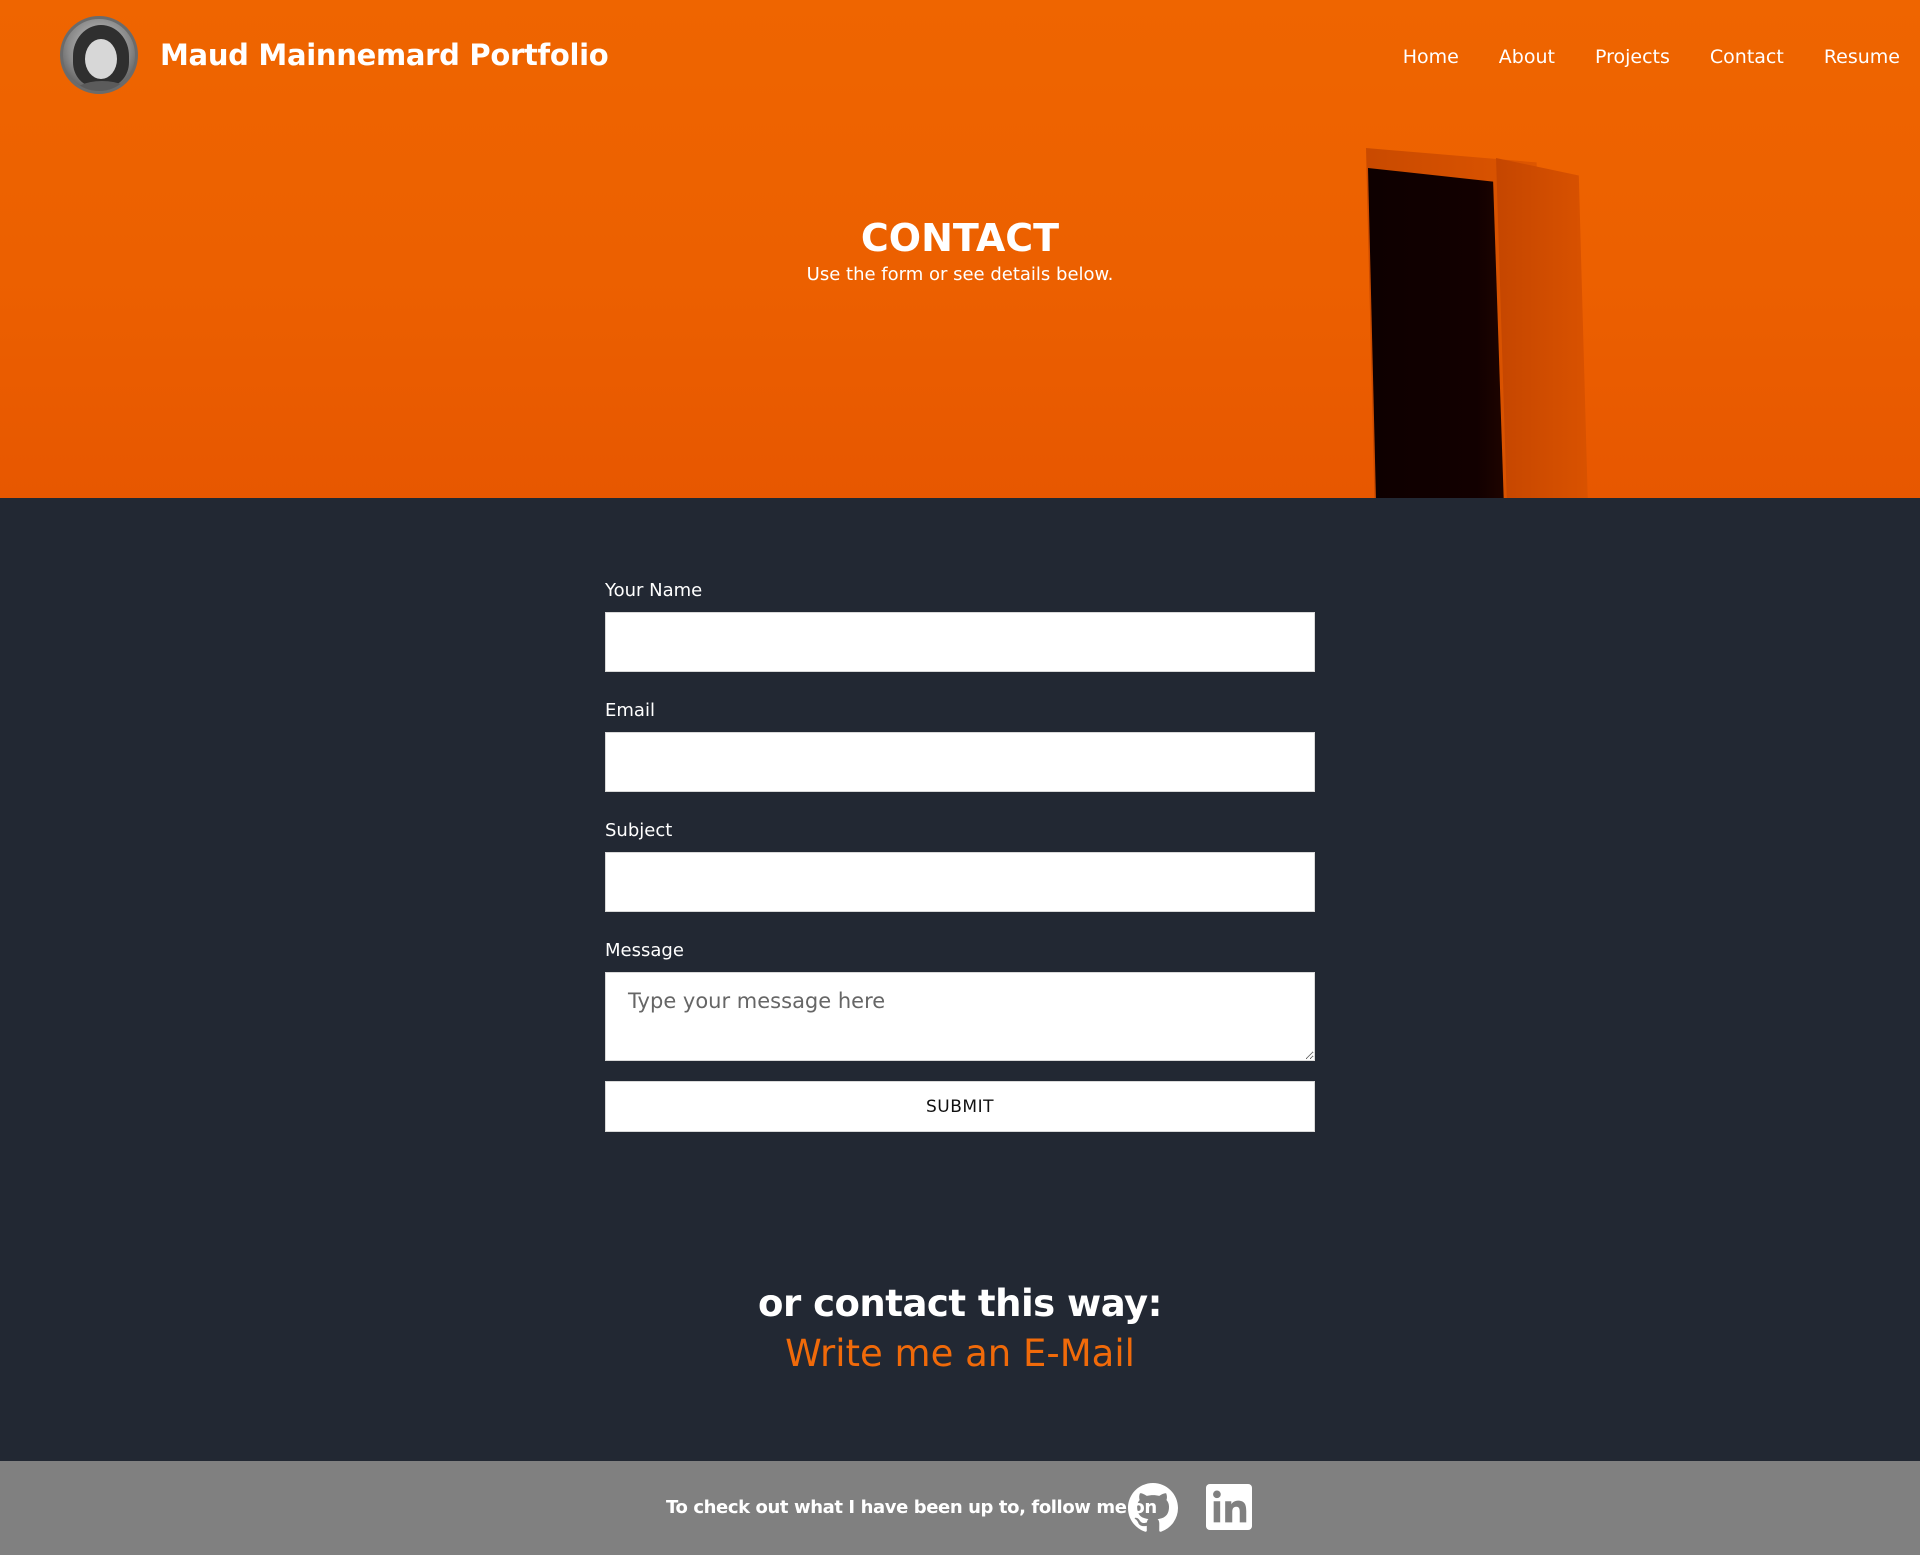 Image resolution: width=1920 pixels, height=1555 pixels. What do you see at coordinates (960, 882) in the screenshot?
I see `subject-field` at bounding box center [960, 882].